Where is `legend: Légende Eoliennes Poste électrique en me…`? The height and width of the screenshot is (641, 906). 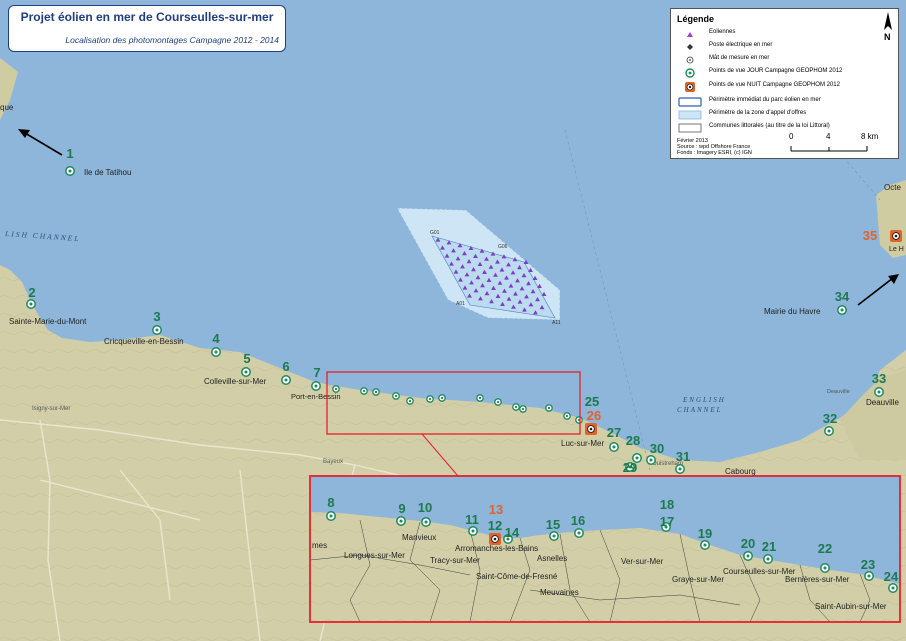
legend: Légende Eoliennes Poste électrique en me… is located at coordinates (784, 83).